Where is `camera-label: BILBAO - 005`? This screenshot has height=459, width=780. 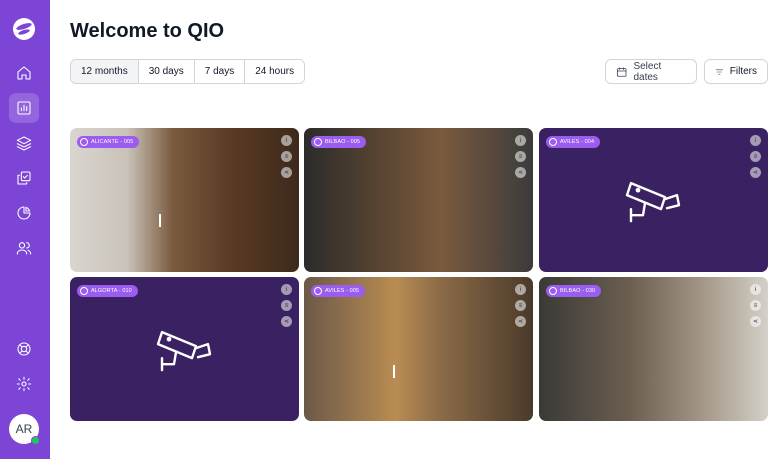
camera-label: BILBAO - 005 is located at coordinates (343, 142).